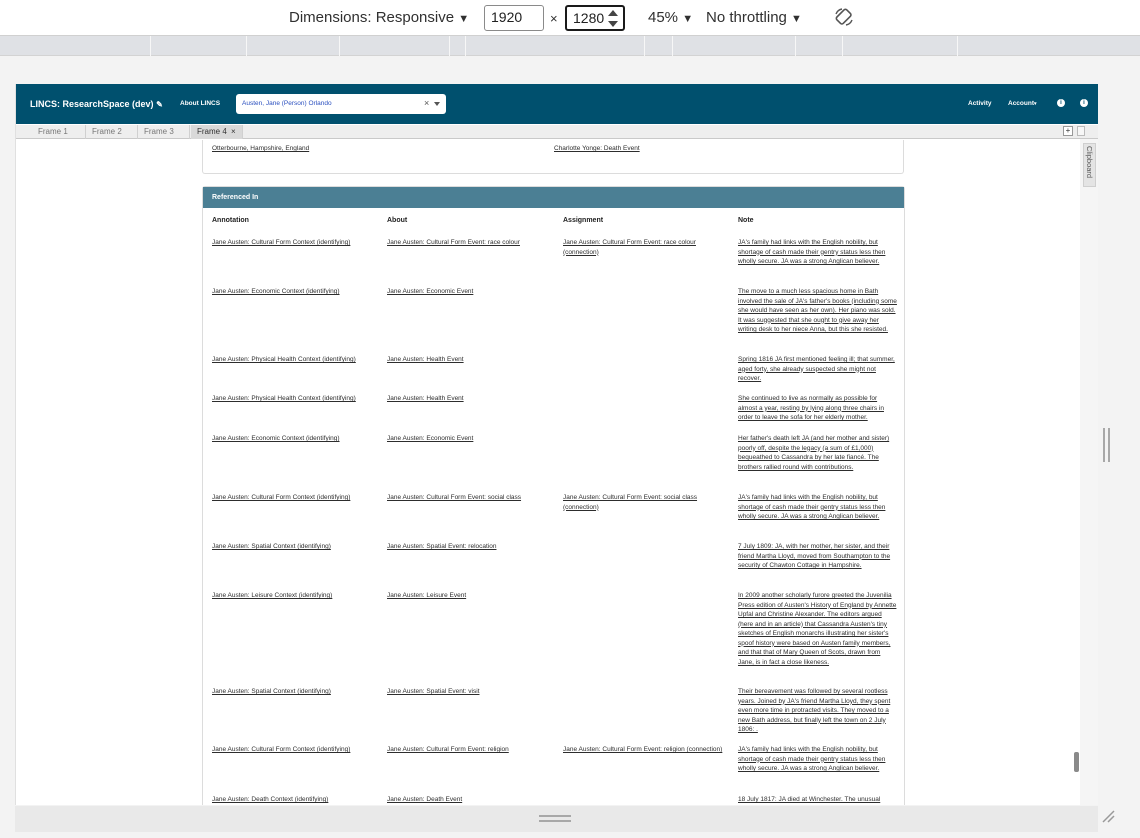  What do you see at coordinates (1089, 472) in the screenshot?
I see `clipboard-panel: Clipboard` at bounding box center [1089, 472].